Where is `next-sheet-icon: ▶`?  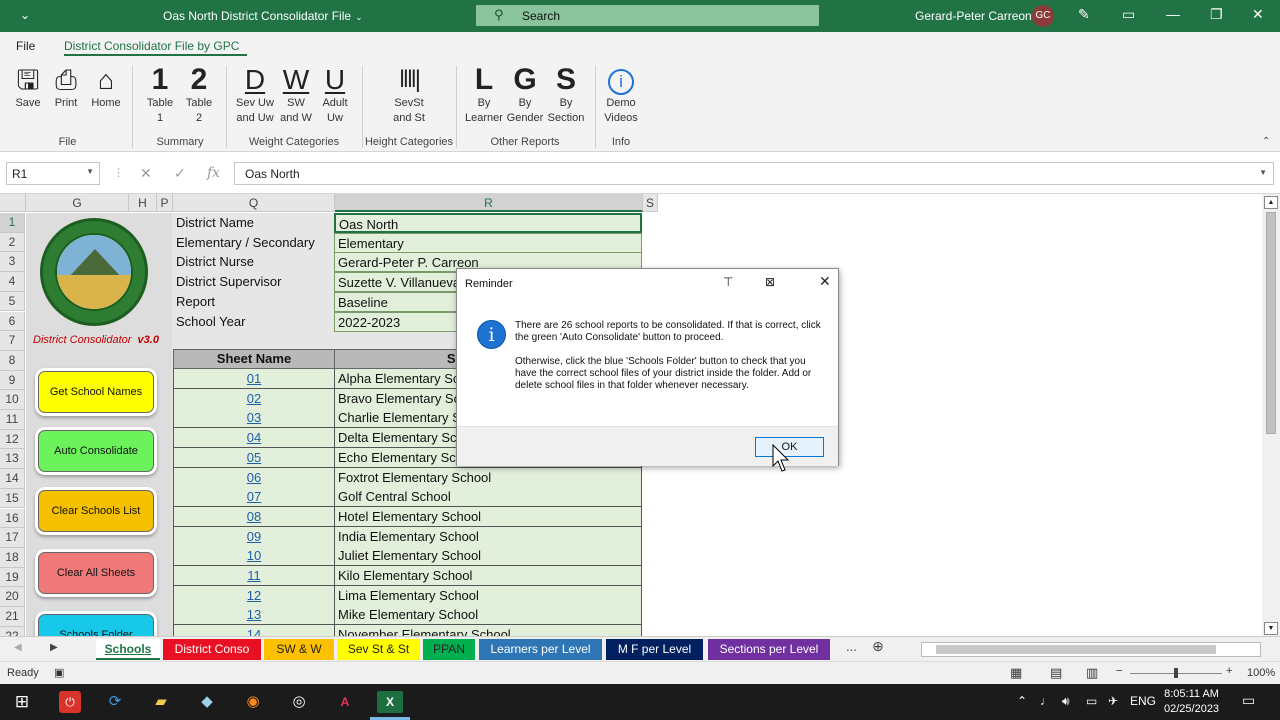
next-sheet-icon: ▶ is located at coordinates (54, 647).